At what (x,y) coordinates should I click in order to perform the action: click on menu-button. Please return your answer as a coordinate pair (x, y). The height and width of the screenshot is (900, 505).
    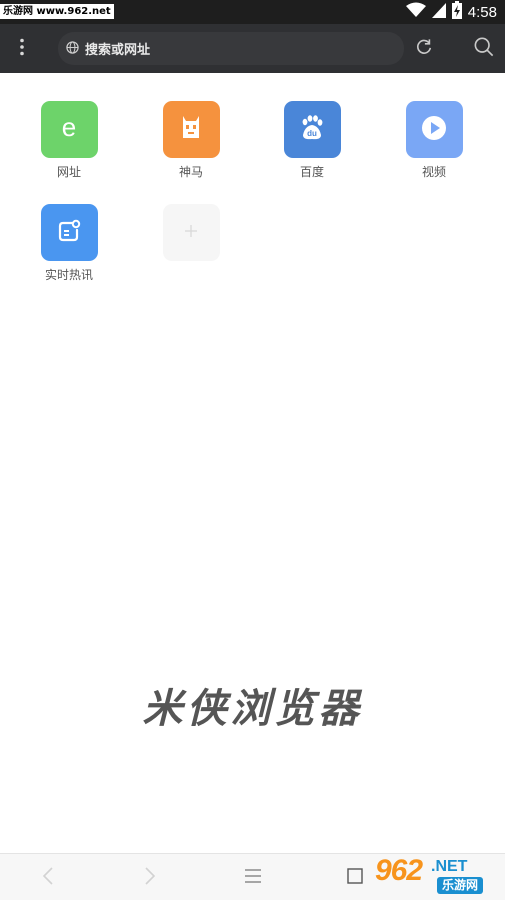
    Looking at the image, I should click on (22, 49).